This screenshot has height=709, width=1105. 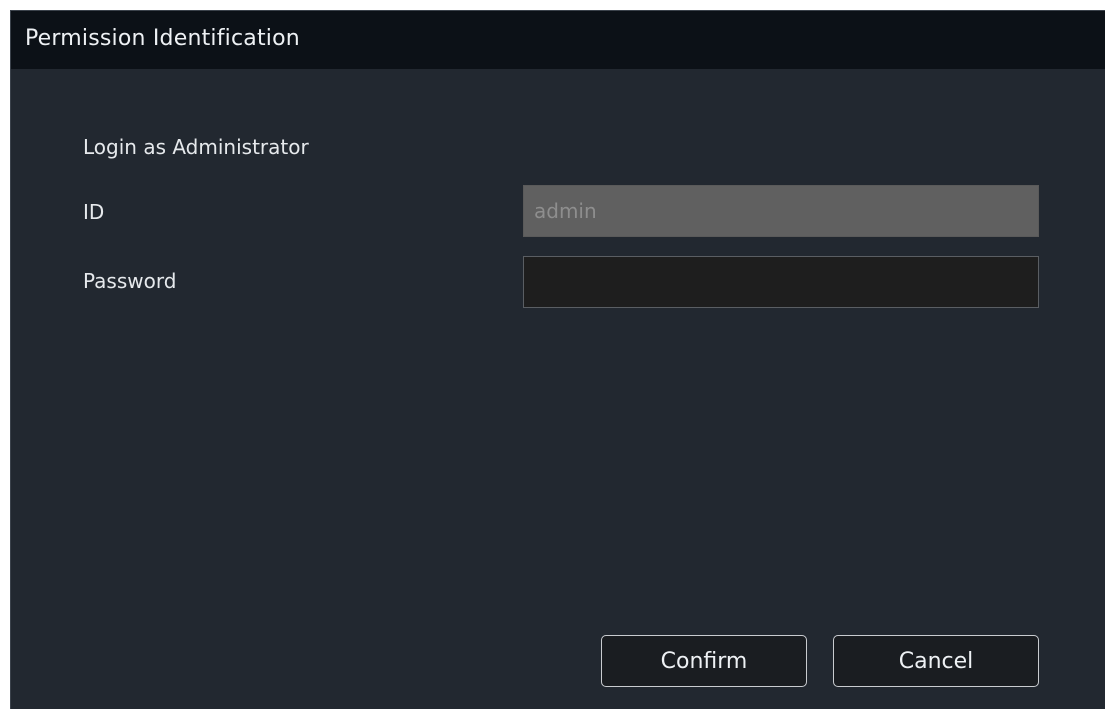 I want to click on cancel-button: Cancel, so click(x=936, y=661).